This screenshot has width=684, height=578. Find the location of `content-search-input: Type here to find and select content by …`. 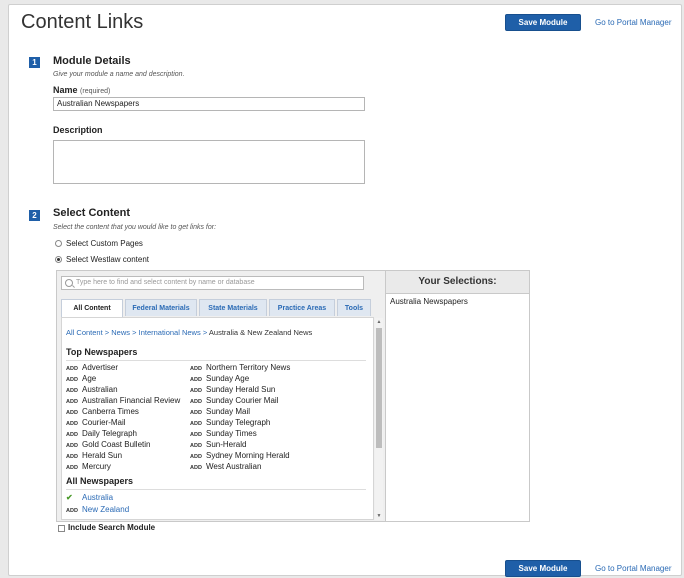

content-search-input: Type here to find and select content by … is located at coordinates (212, 283).